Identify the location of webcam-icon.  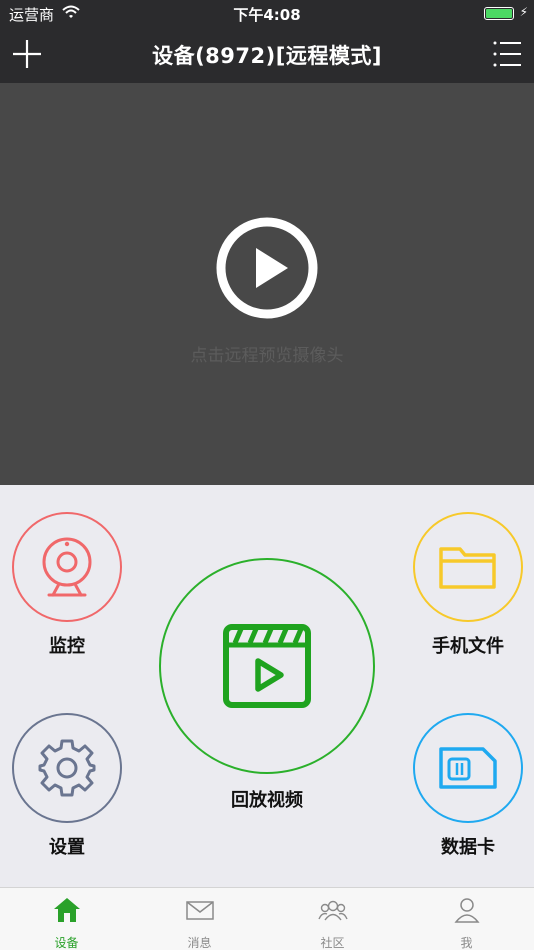
(67, 567).